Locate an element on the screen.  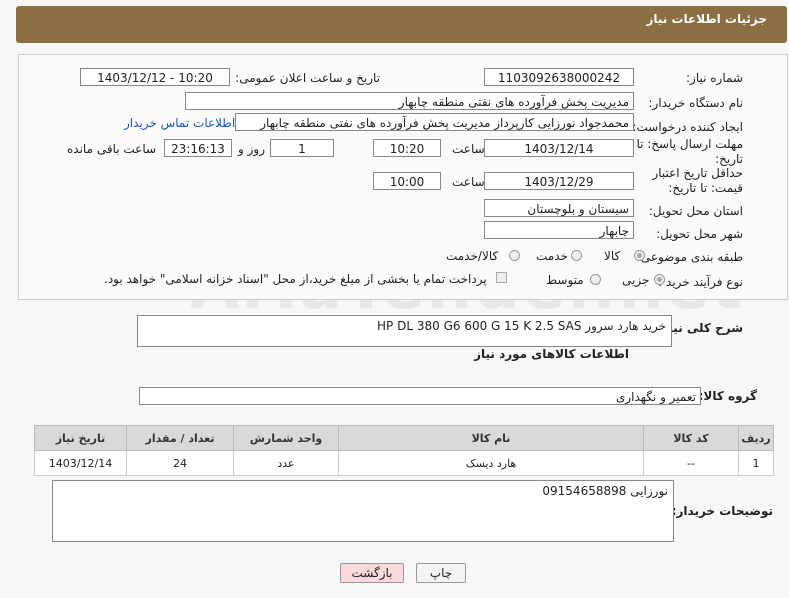
contact-info-link: اطلاعات تماس خریدار is located at coordinates (179, 123).